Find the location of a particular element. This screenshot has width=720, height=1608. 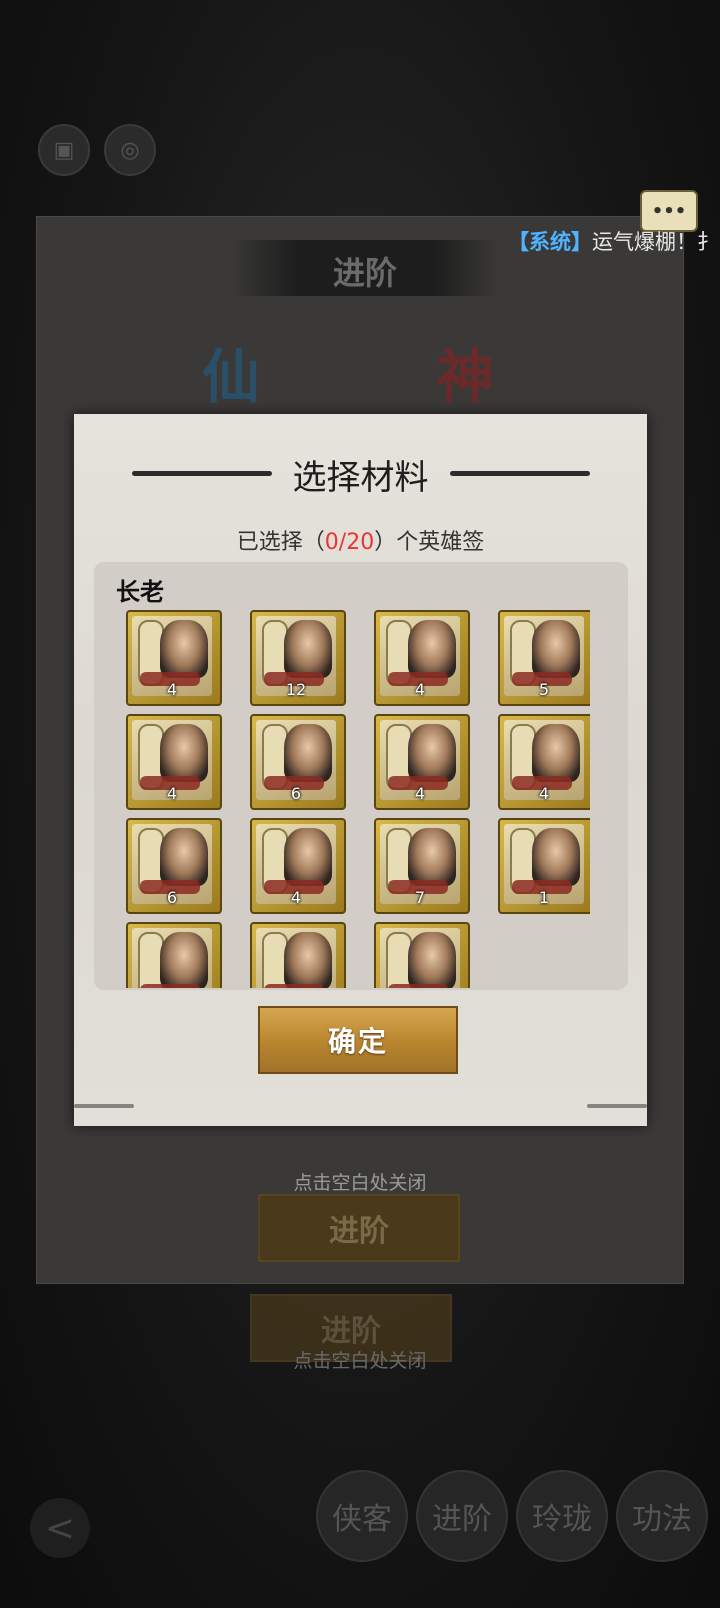

card-count: 5 is located at coordinates (544, 689).